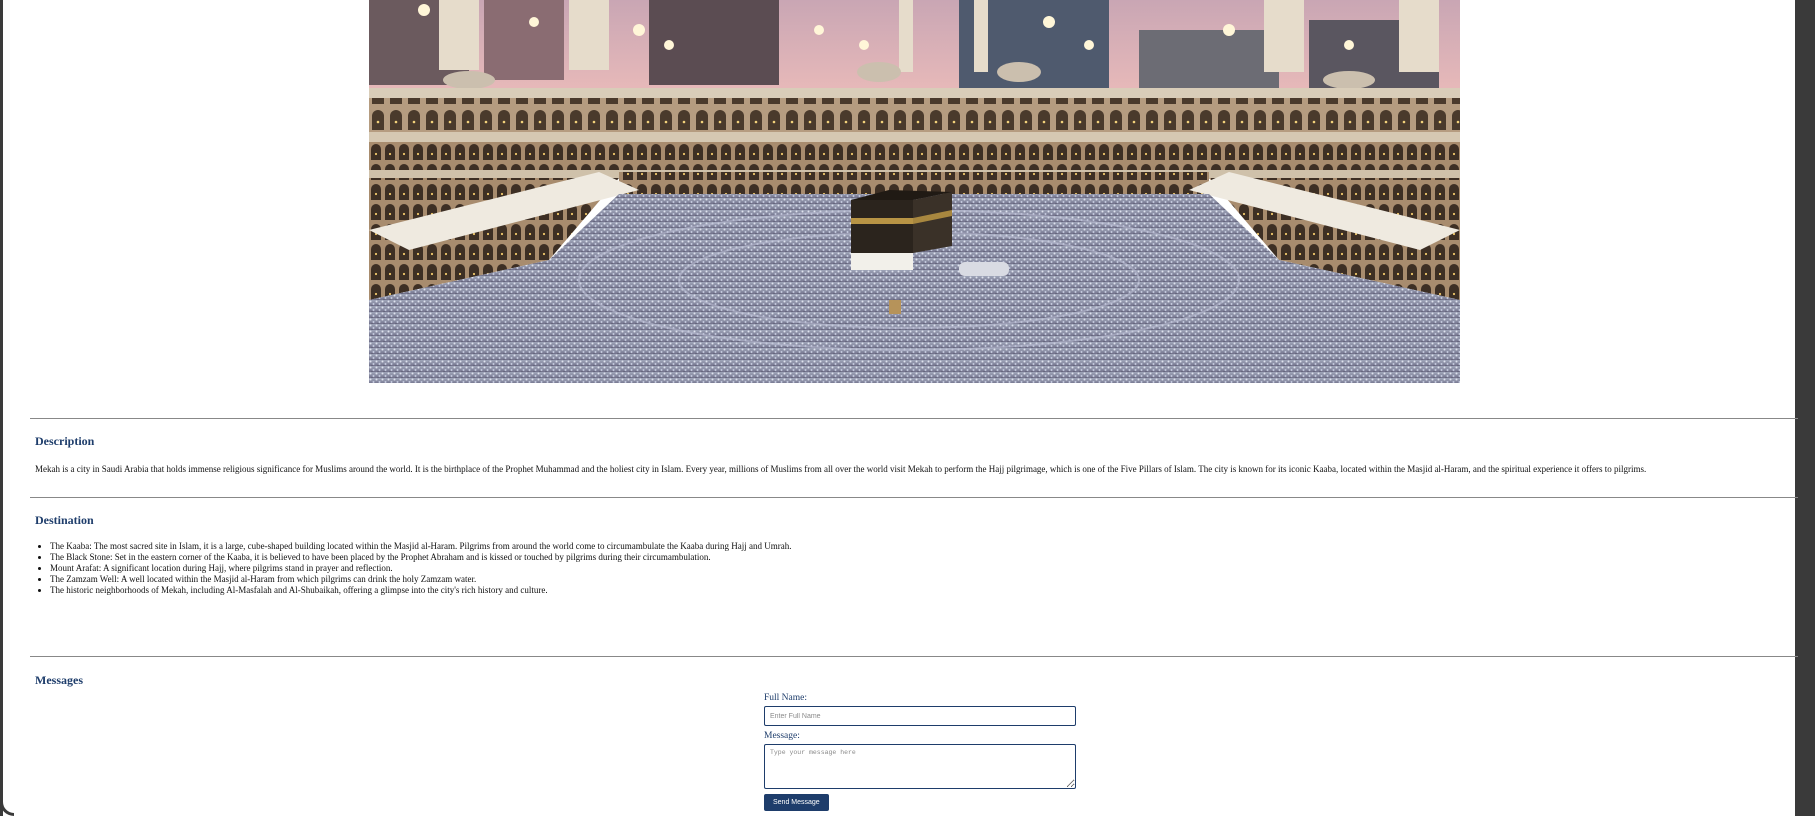  I want to click on window-frame-left, so click(1, 408).